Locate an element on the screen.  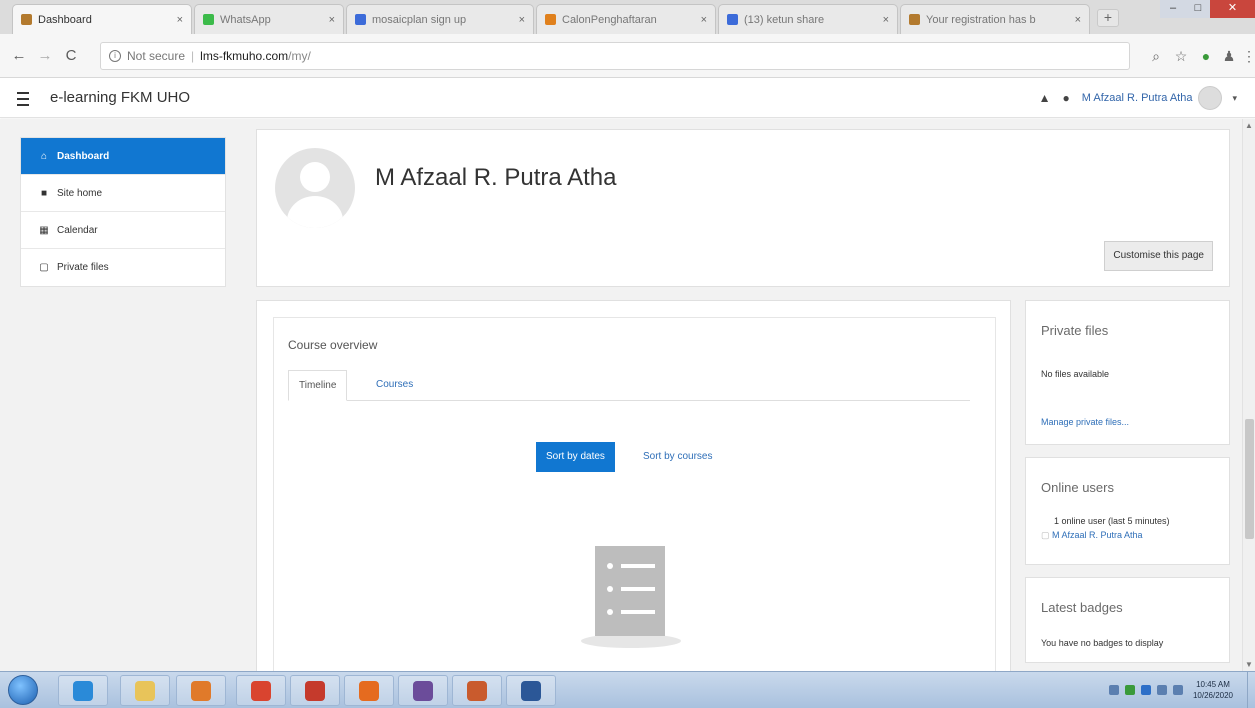
user-menu: ▲ ● M Afzaal R. Putra Atha ▾ is located at coordinates (1138, 98).